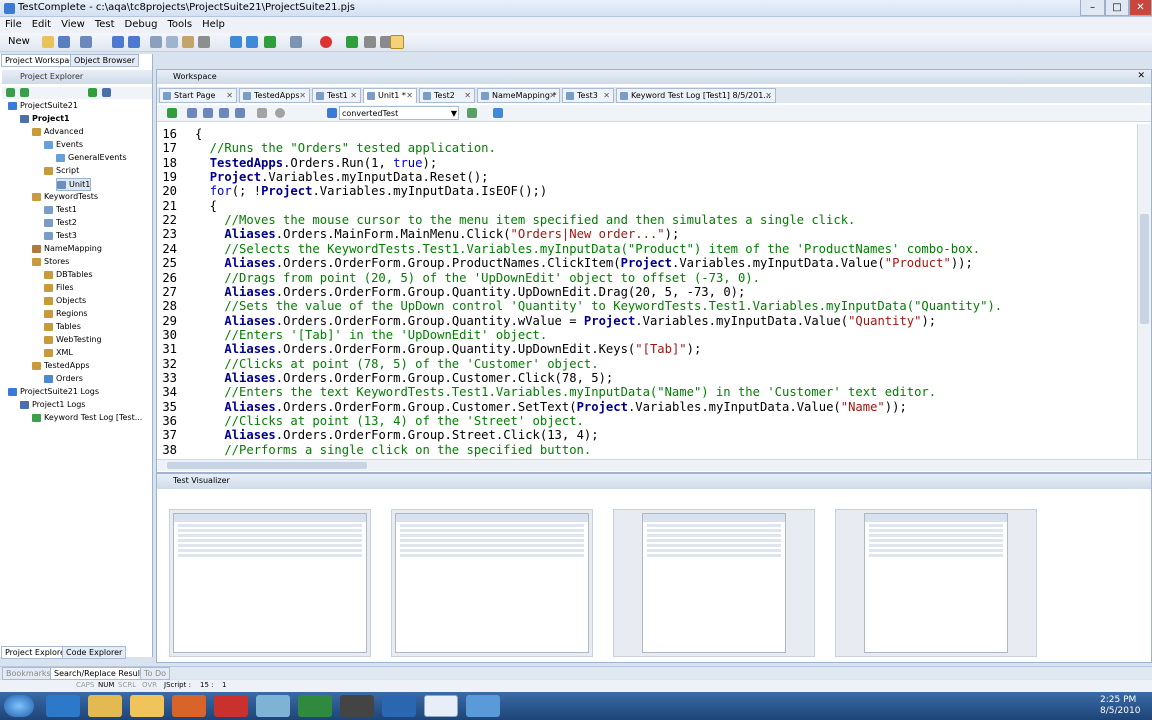  What do you see at coordinates (518, 95) in the screenshot?
I see `editor-tab: NameMapping * ✕` at bounding box center [518, 95].